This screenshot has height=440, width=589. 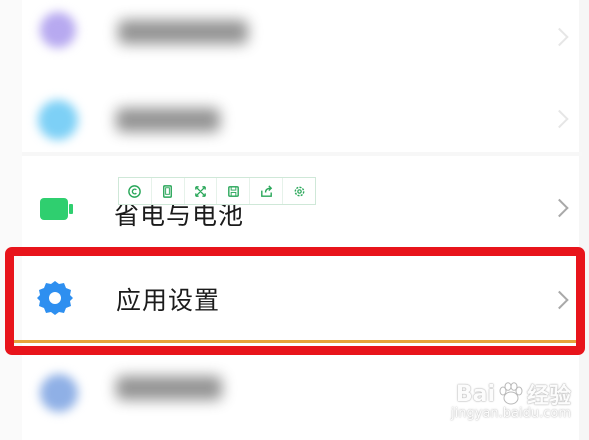 What do you see at coordinates (511, 413) in the screenshot?
I see `watermark-url: jingyan.baidu.com` at bounding box center [511, 413].